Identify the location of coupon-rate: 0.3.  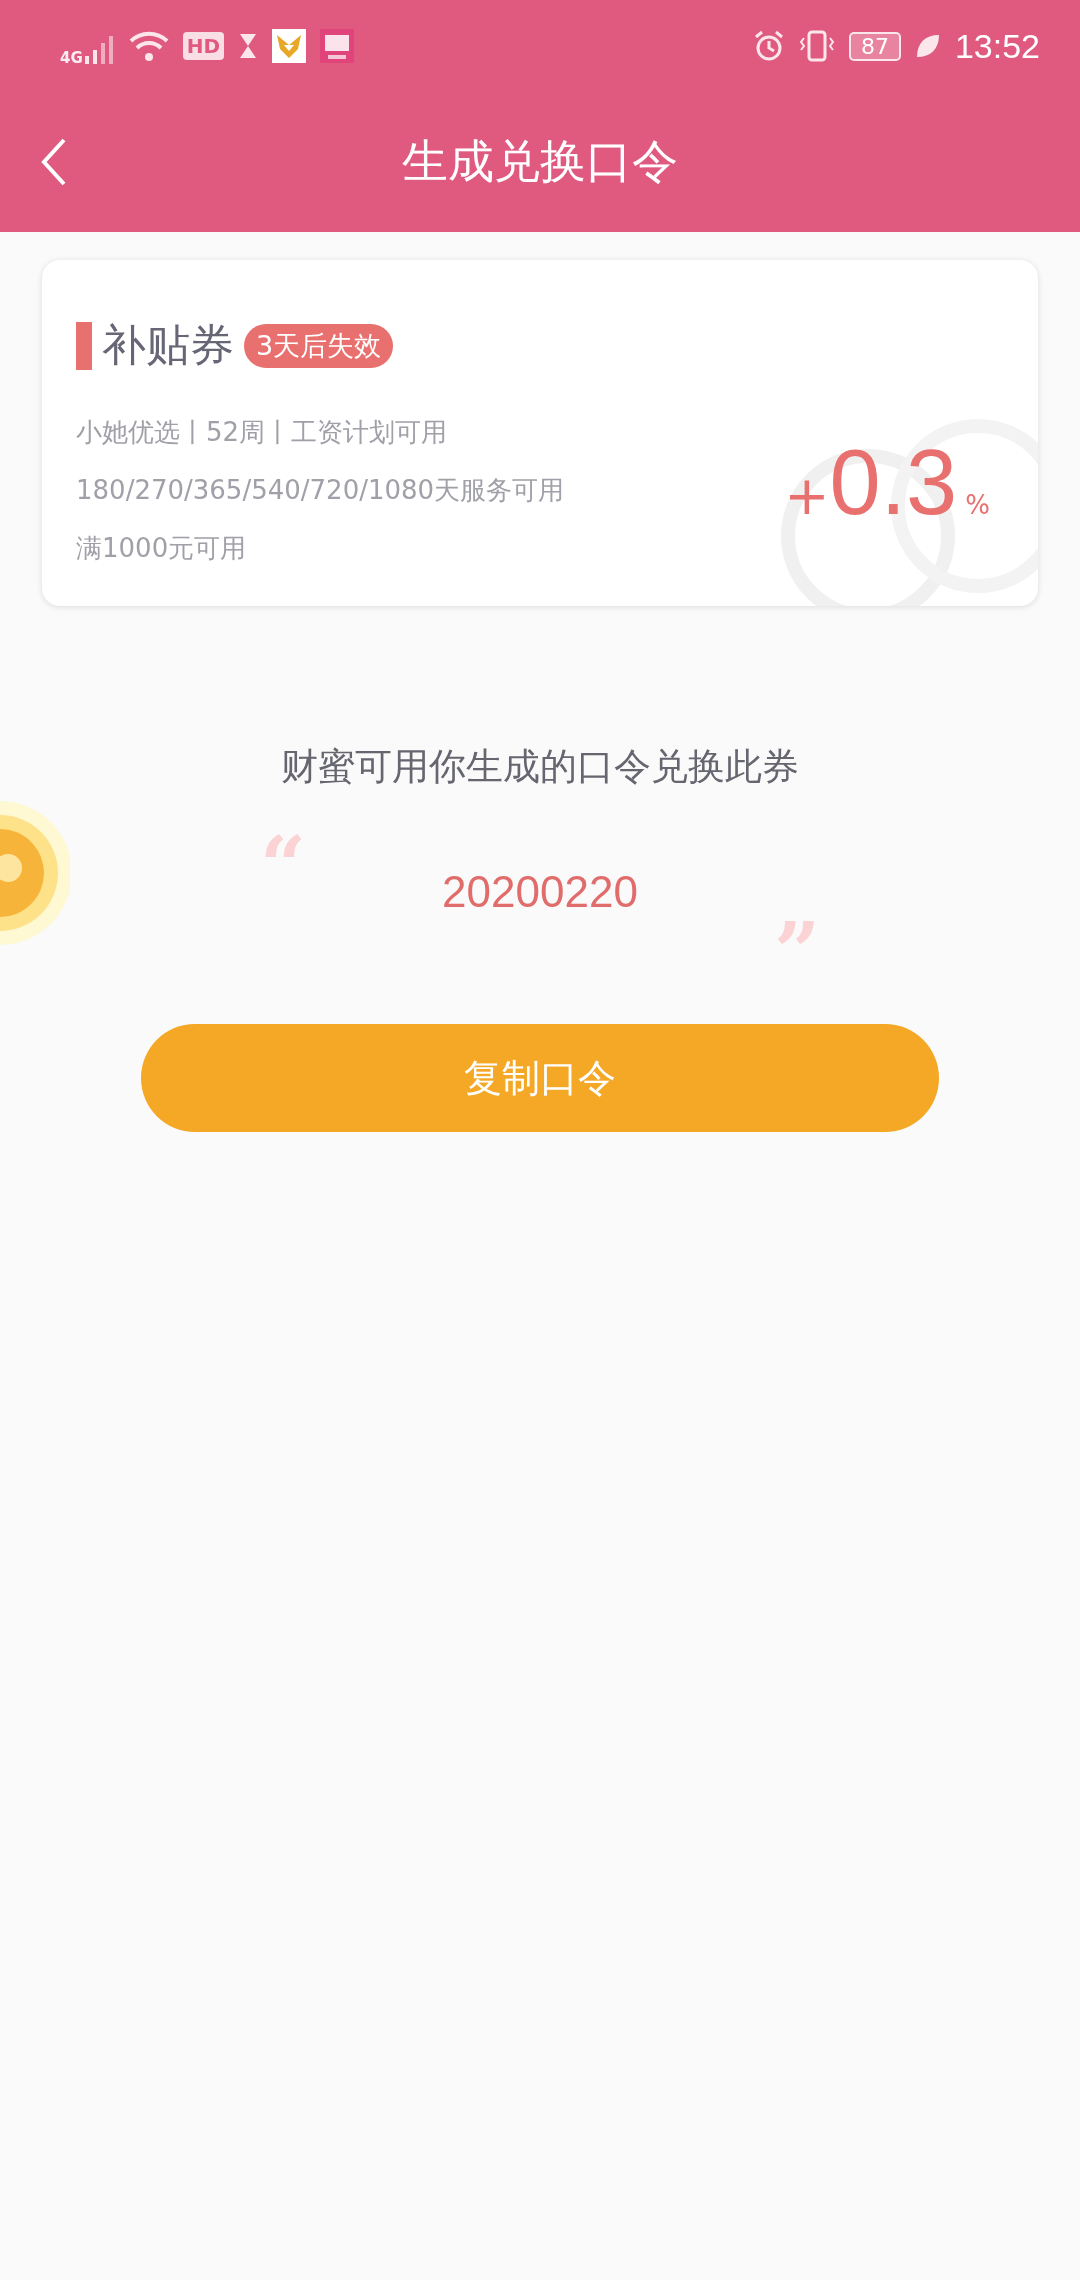
(893, 482).